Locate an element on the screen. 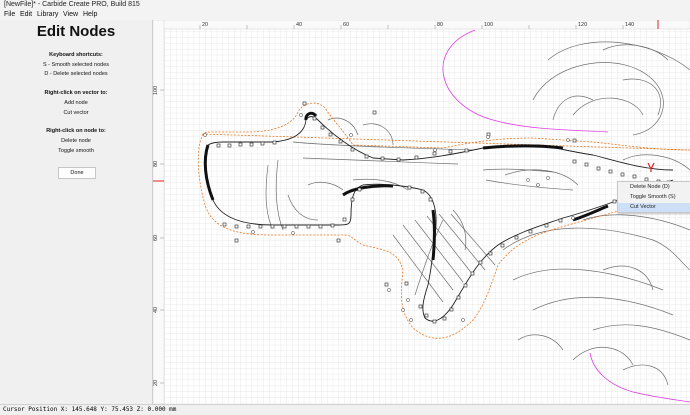 The height and width of the screenshot is (415, 690). y-tick-100: 100 is located at coordinates (156, 90).